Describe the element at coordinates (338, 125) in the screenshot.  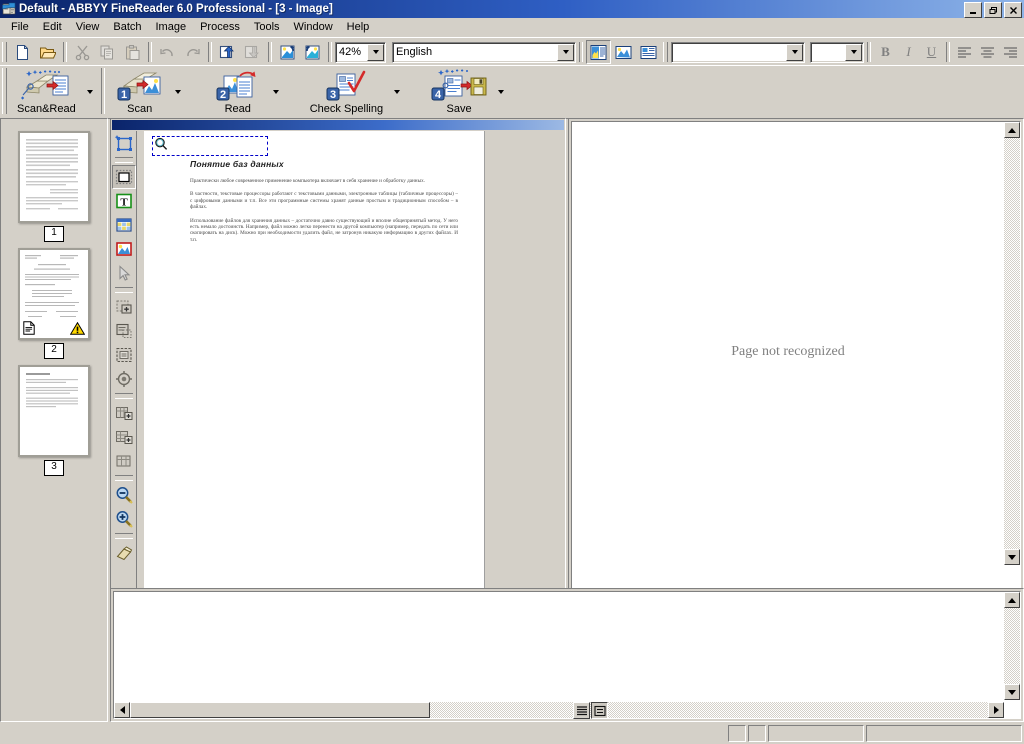
I see `image-window-titlebar` at that location.